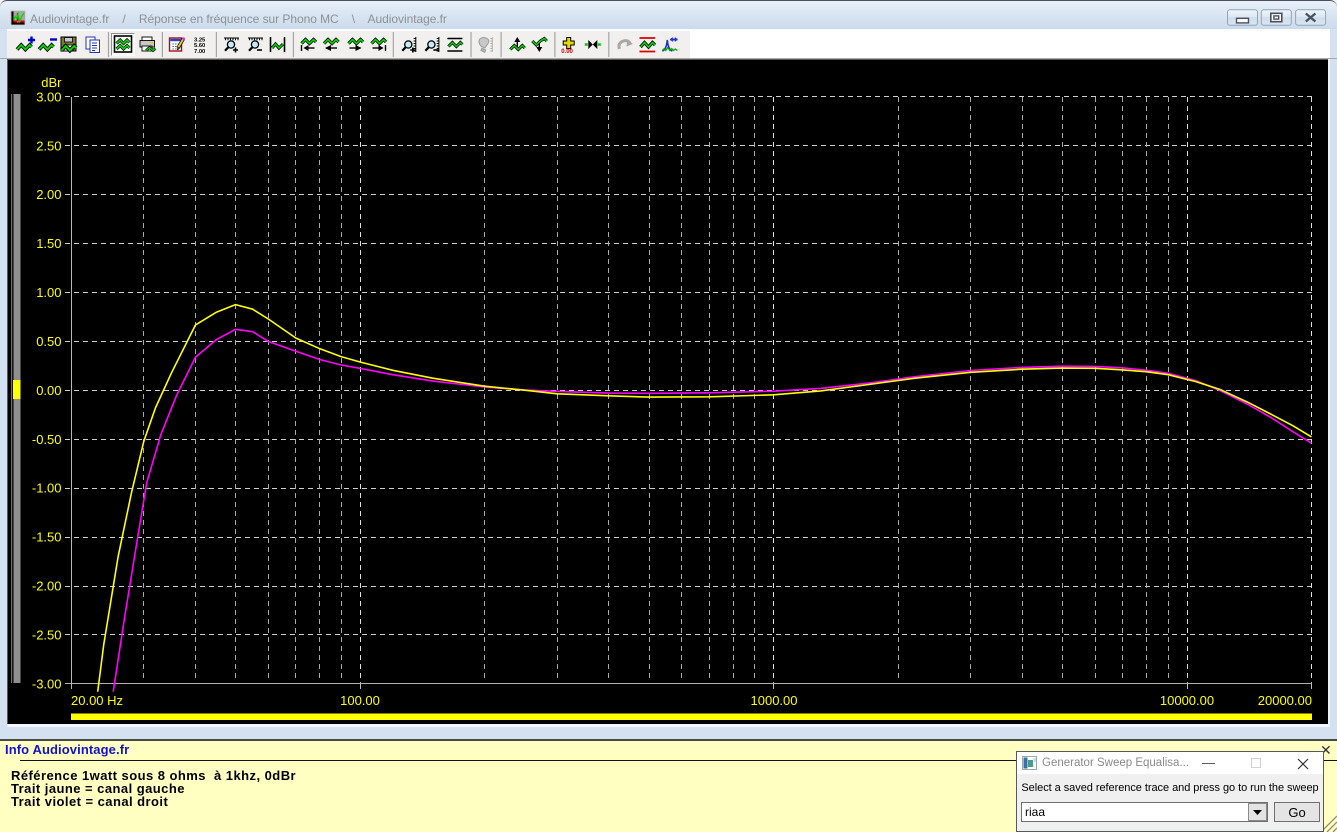  What do you see at coordinates (360, 700) in the screenshot?
I see `svg-text: 100.00` at bounding box center [360, 700].